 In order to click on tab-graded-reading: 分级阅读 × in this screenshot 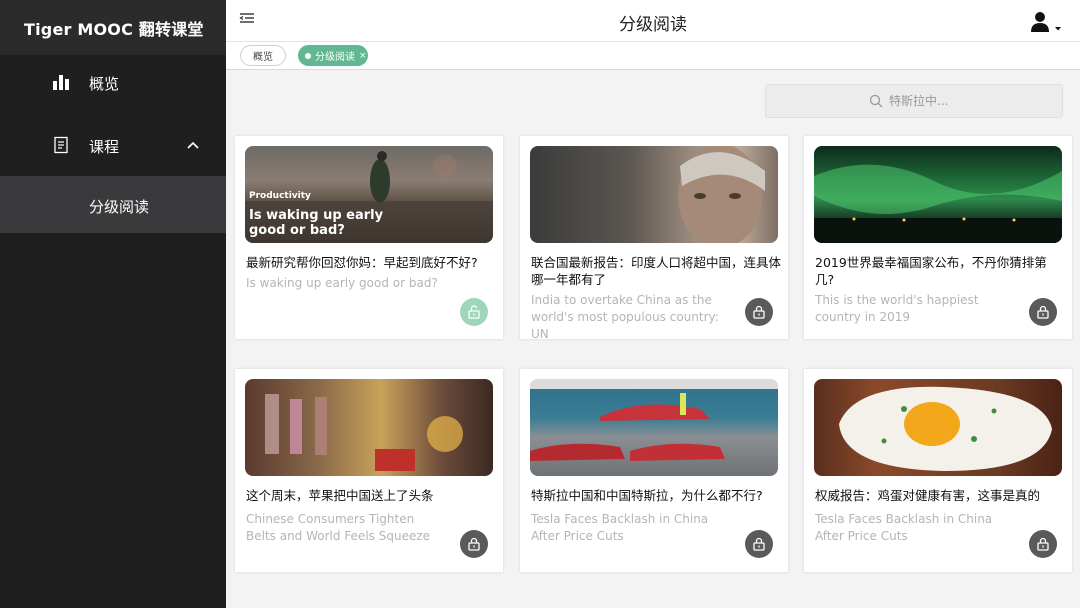, I will do `click(333, 55)`.